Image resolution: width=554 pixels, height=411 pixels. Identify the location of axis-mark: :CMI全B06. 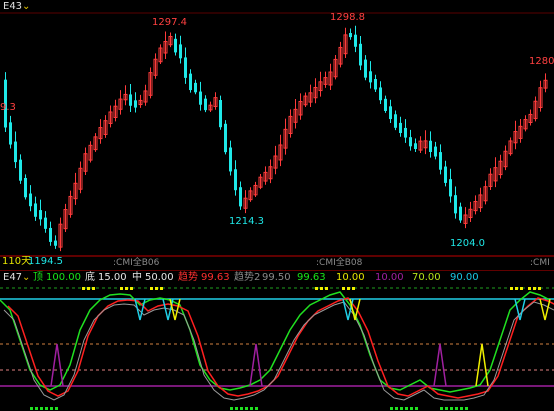
(136, 263).